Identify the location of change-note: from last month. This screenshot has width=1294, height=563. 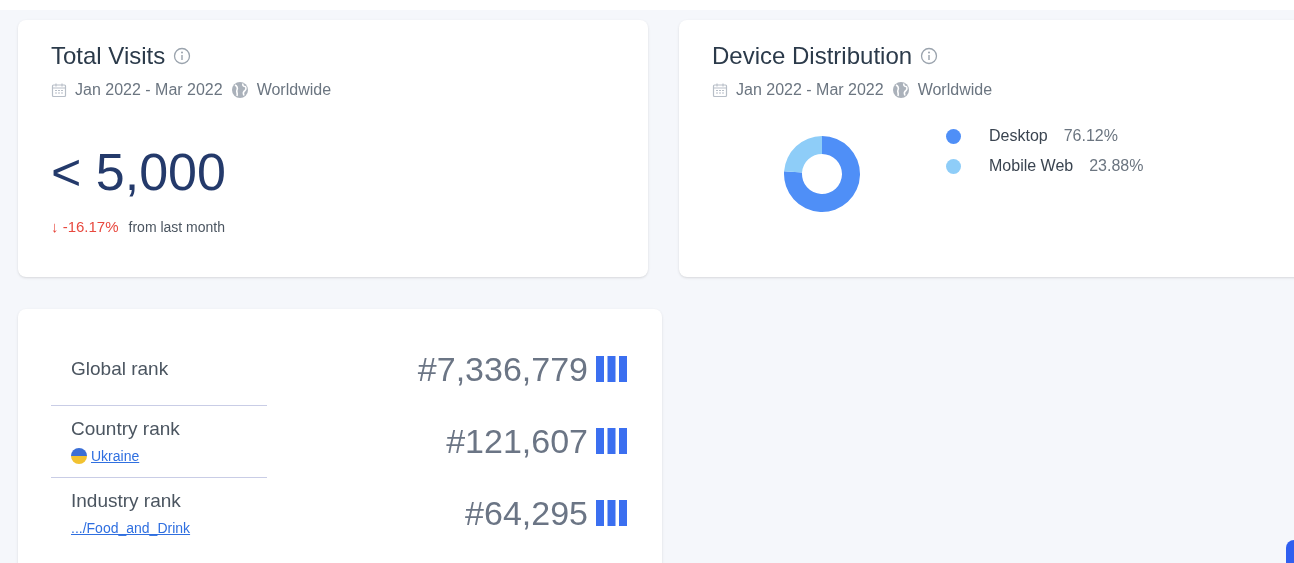
(177, 227).